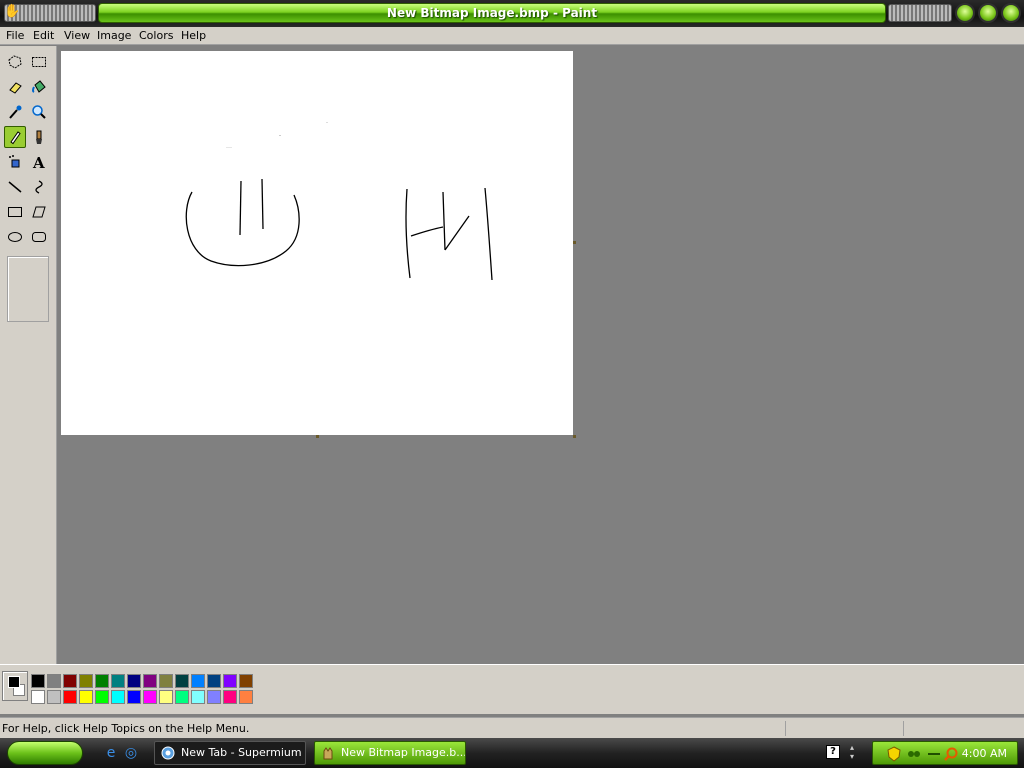 The height and width of the screenshot is (768, 1024). What do you see at coordinates (894, 754) in the screenshot?
I see `security-shield-icon` at bounding box center [894, 754].